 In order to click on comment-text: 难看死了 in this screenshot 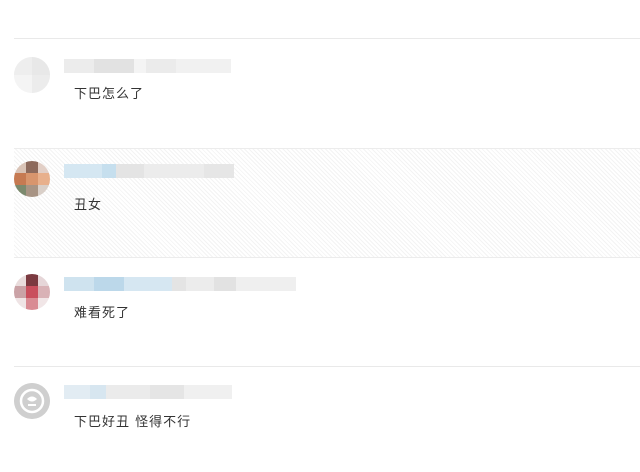, I will do `click(102, 313)`.